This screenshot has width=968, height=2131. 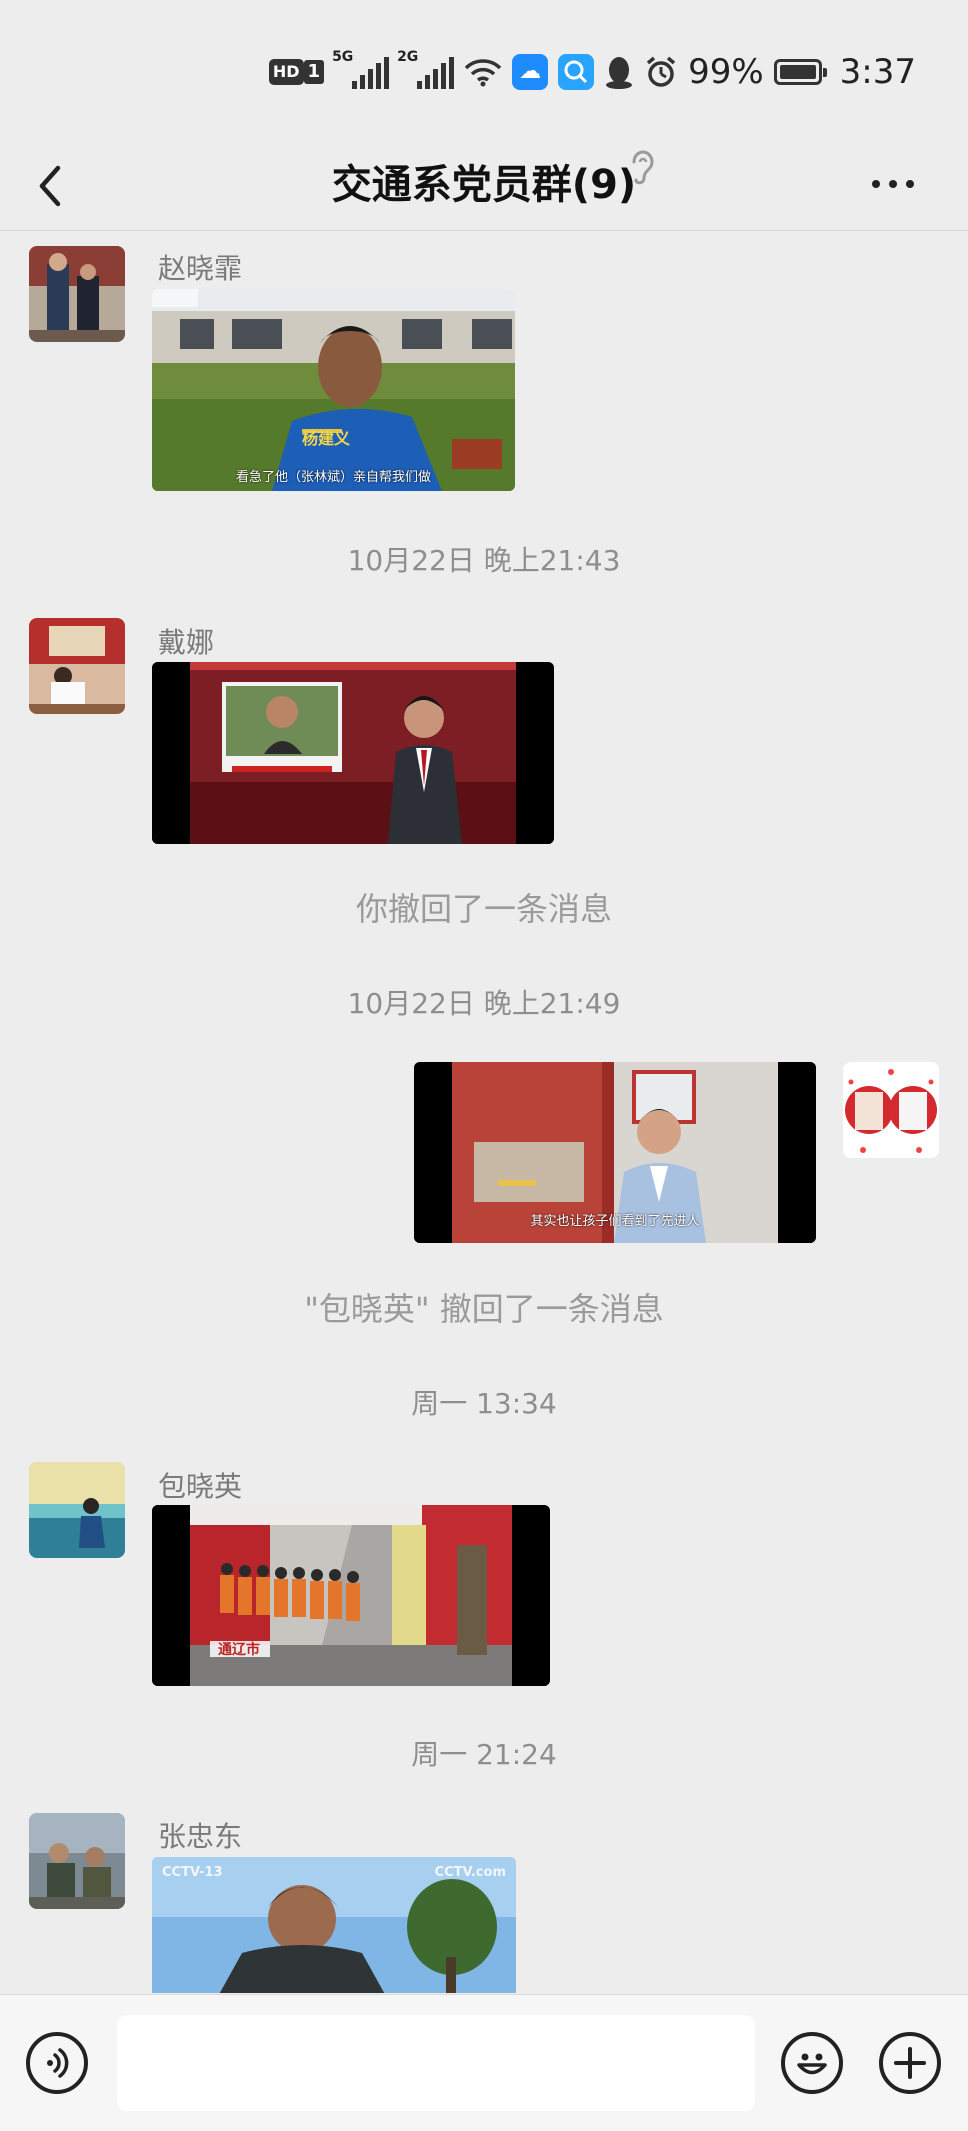 I want to click on timestamp: 周一 13:34, so click(x=484, y=1403).